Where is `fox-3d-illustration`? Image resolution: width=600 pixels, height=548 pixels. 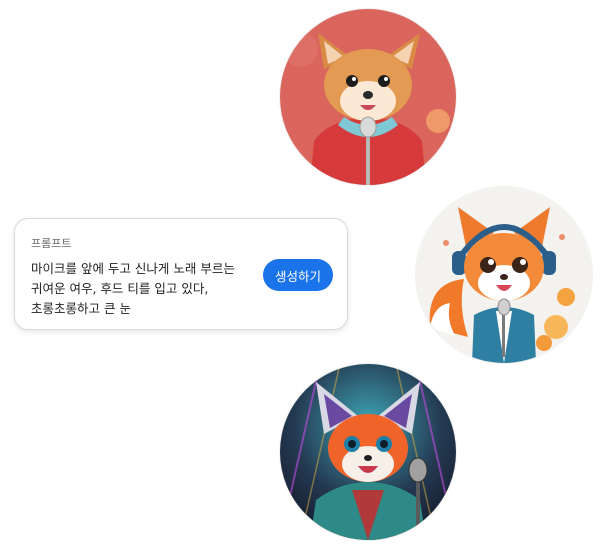 fox-3d-illustration is located at coordinates (368, 97).